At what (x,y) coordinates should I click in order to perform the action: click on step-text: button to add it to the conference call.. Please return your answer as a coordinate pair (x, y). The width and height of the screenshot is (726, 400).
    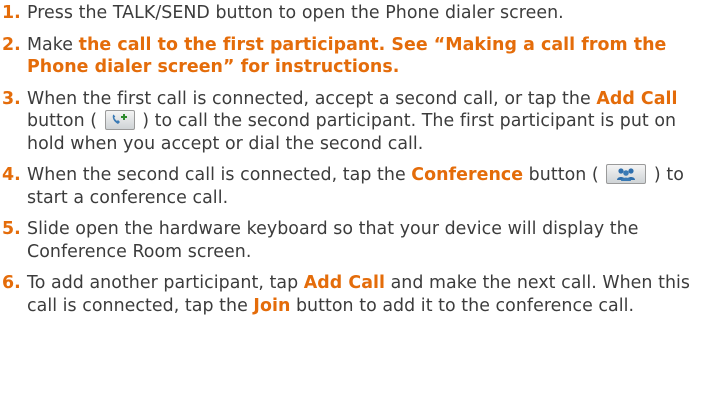
    Looking at the image, I should click on (462, 305).